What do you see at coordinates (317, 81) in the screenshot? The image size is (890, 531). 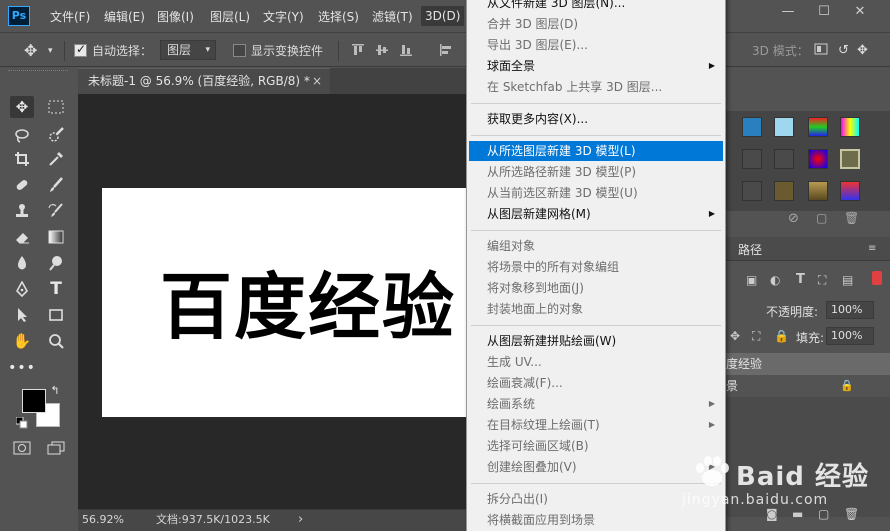 I see `close-tab-icon: ×` at bounding box center [317, 81].